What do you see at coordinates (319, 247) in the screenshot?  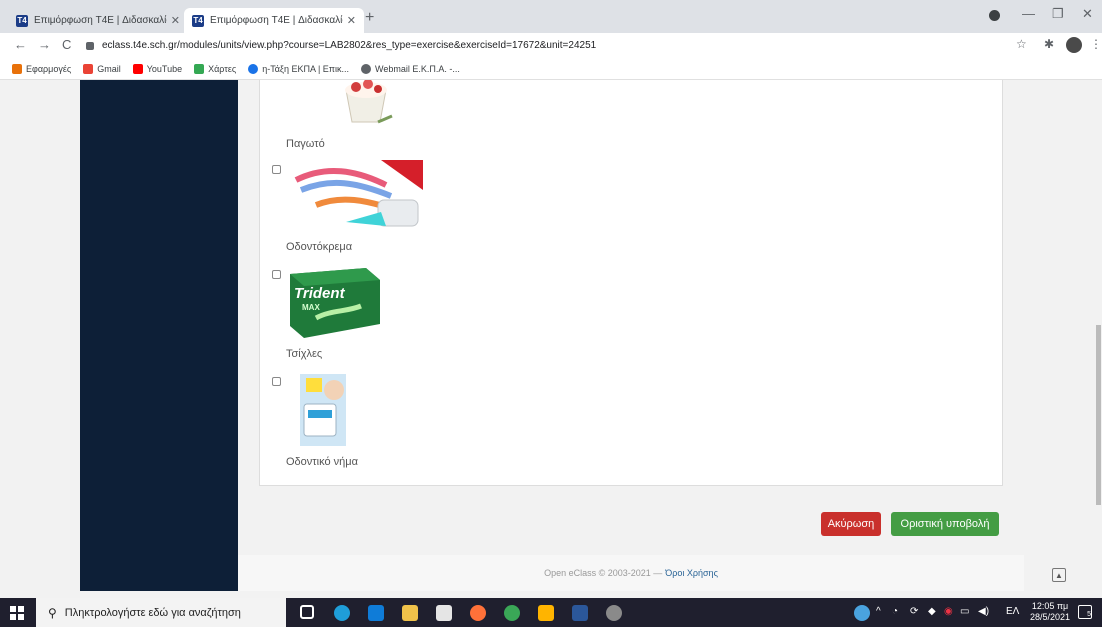 I see `option-label: Οδοντόκρεμα` at bounding box center [319, 247].